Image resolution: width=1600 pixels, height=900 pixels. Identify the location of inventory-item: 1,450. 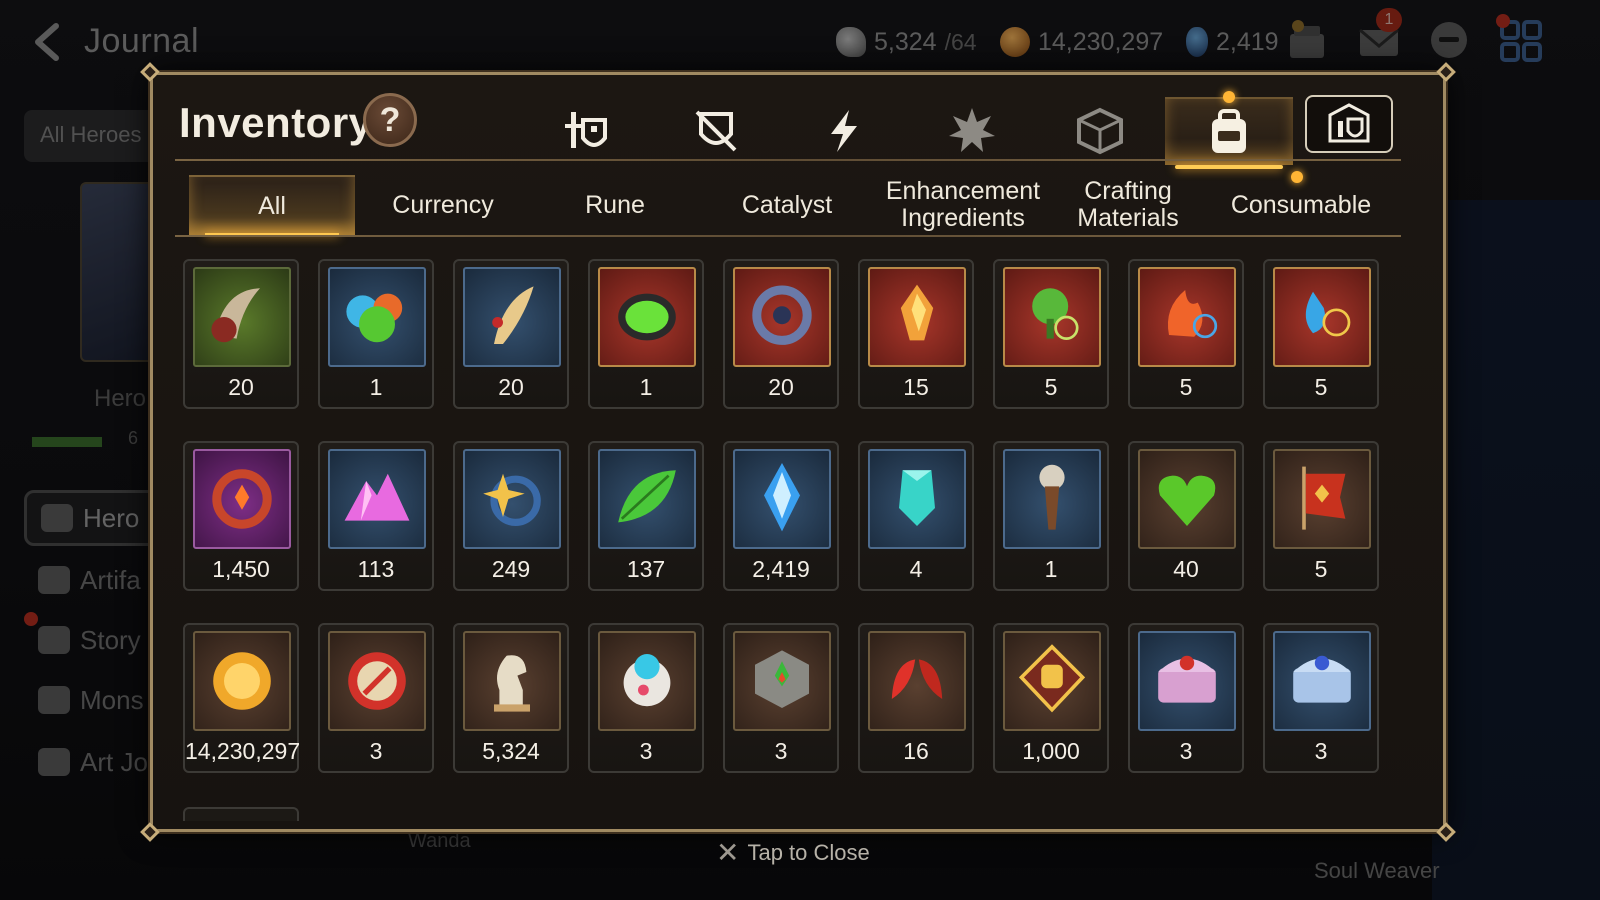
(241, 516).